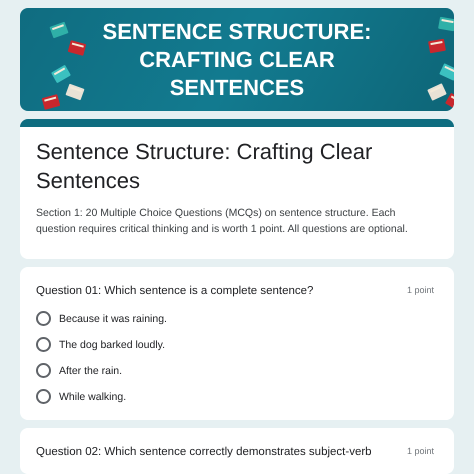 The width and height of the screenshot is (474, 474). Describe the element at coordinates (92, 396) in the screenshot. I see `option-label: While walking.` at that location.